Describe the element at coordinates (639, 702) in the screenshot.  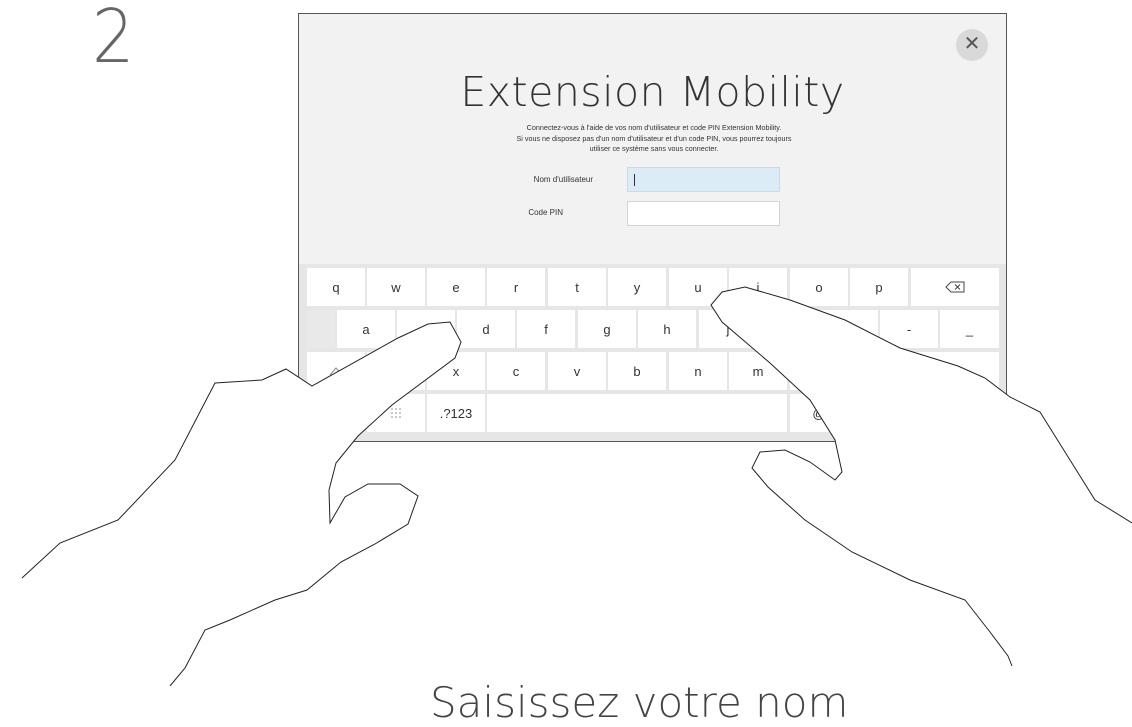
I see `instruction-caption: Saisissez votre nom` at that location.